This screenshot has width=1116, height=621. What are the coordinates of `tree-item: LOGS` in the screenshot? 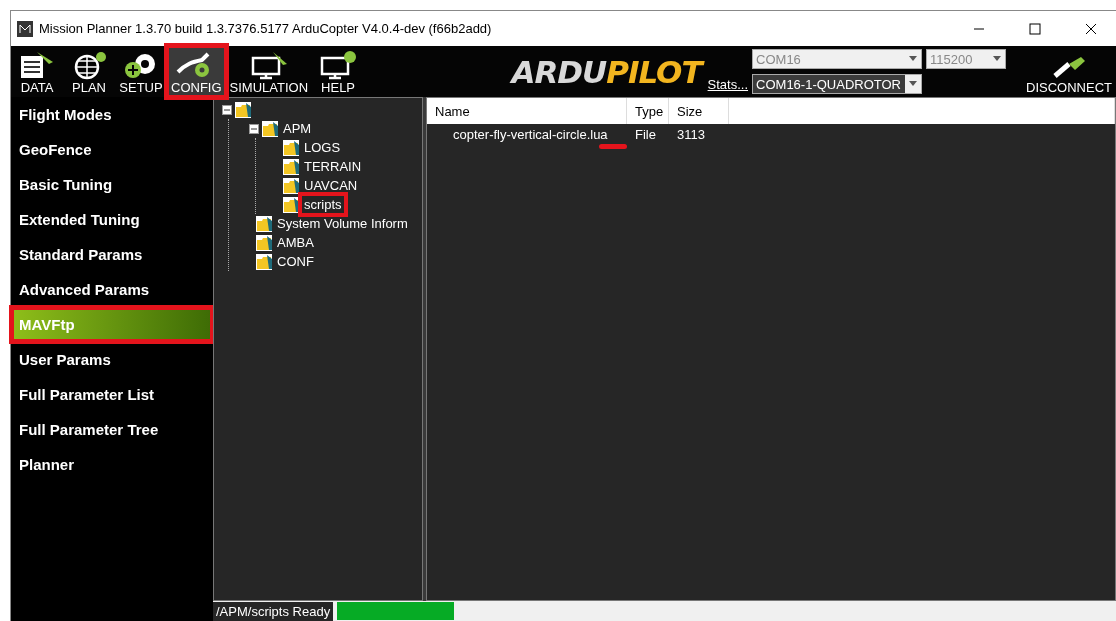 It's located at (322, 147).